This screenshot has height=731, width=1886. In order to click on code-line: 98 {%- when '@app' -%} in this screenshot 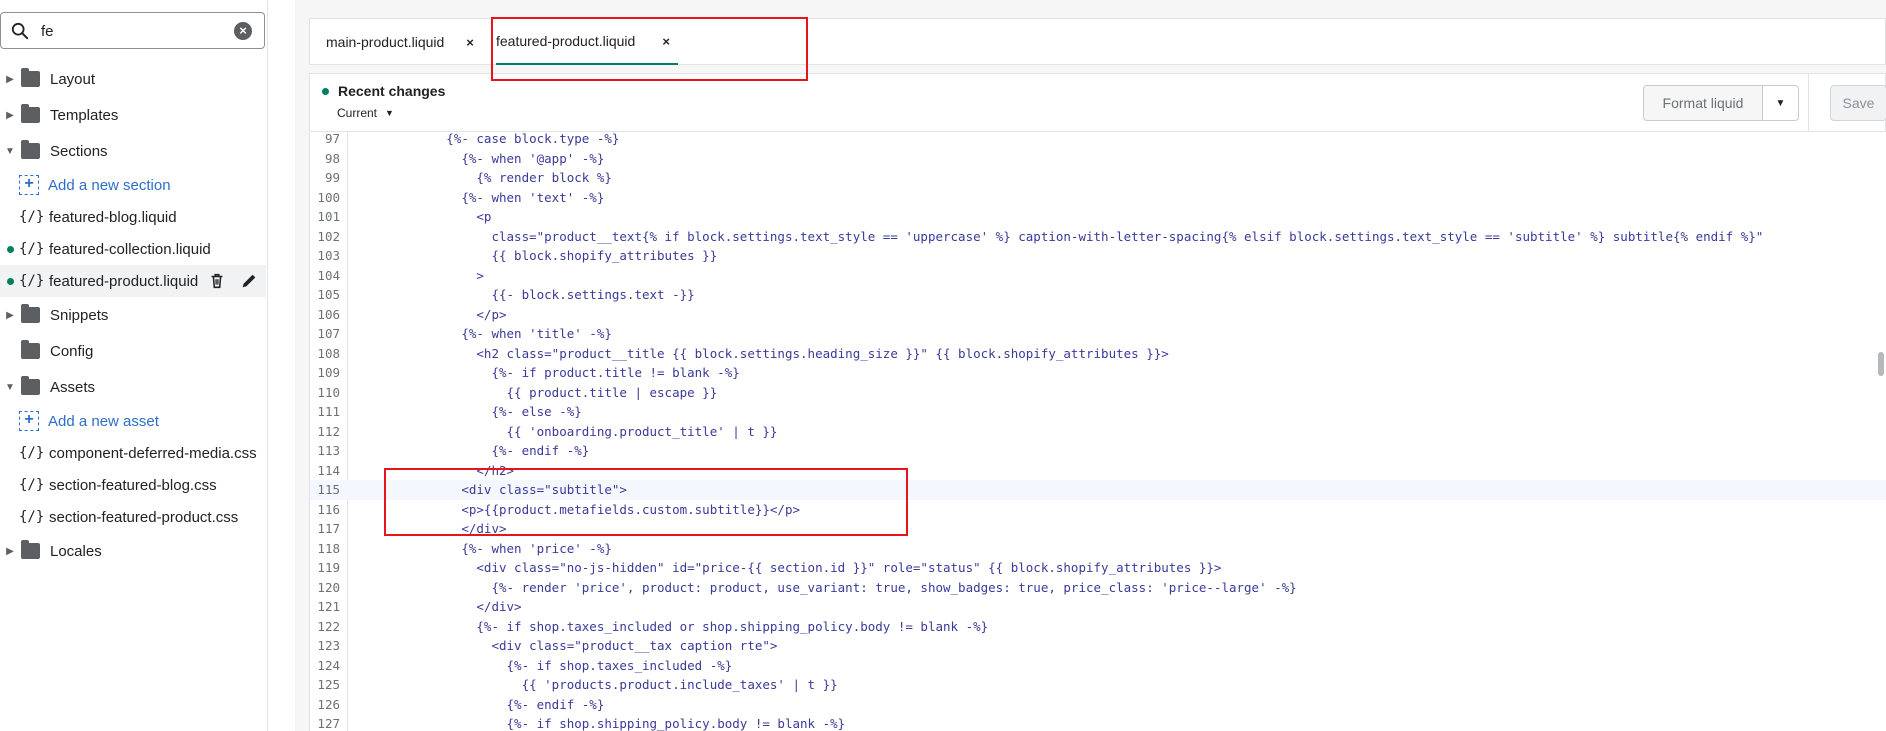, I will do `click(1098, 159)`.